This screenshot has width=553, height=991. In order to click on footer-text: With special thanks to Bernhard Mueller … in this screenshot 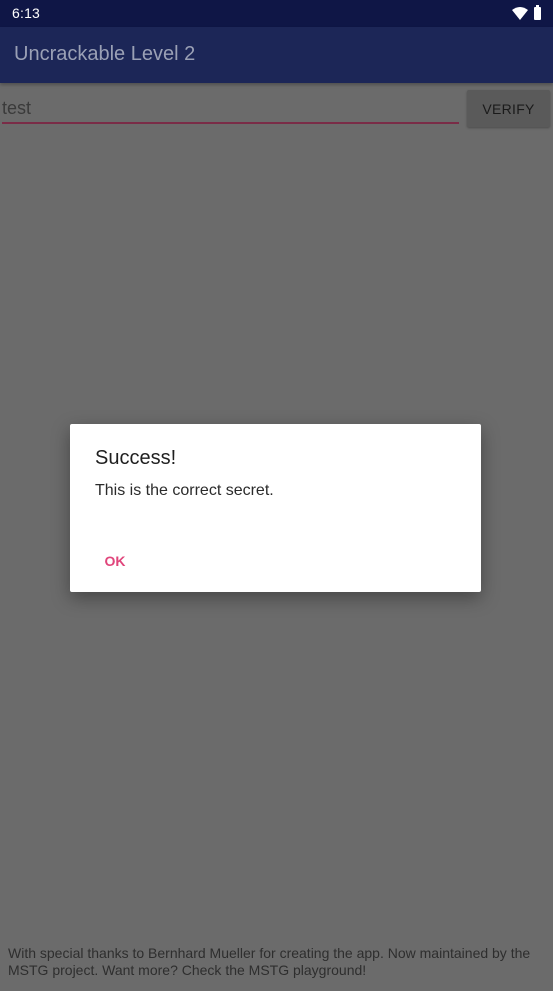, I will do `click(269, 961)`.